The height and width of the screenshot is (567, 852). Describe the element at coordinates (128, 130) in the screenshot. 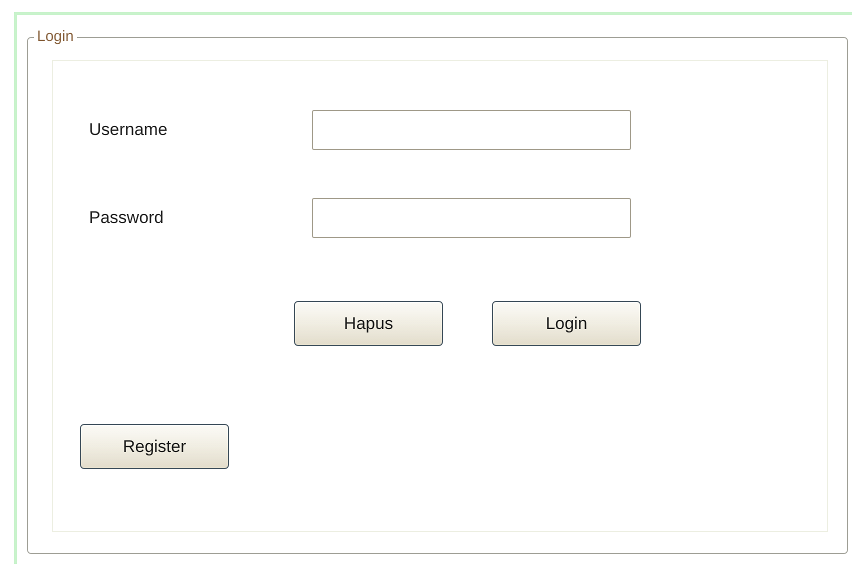

I see `field-label: Username` at that location.